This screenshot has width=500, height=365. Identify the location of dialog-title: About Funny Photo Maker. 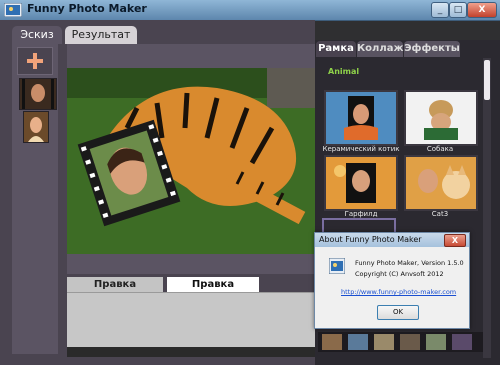
(370, 239).